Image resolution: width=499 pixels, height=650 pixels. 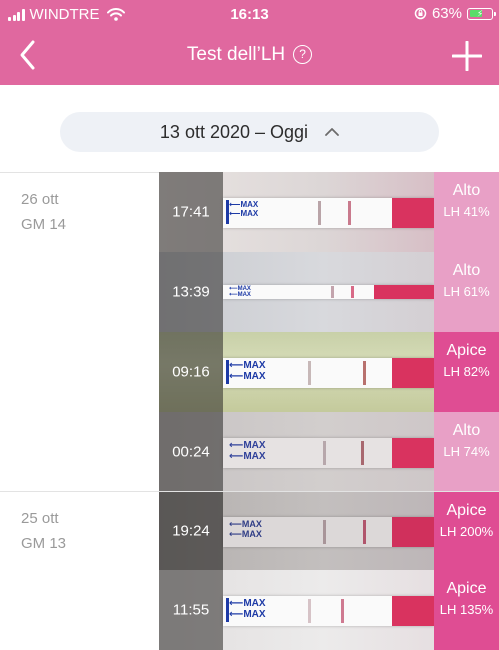 I want to click on rotation-lock-icon, so click(x=420, y=13).